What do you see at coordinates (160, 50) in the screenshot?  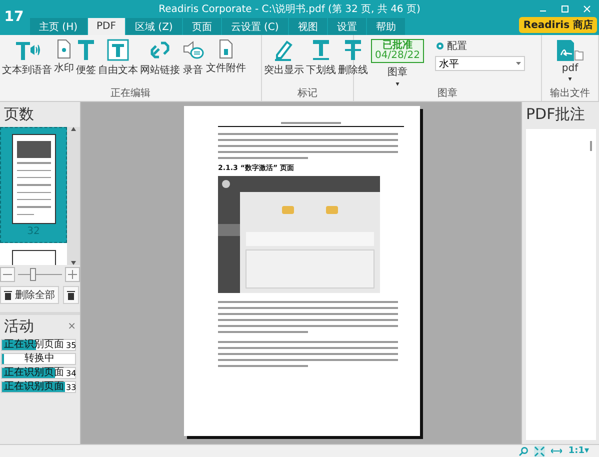 I see `link-icon` at bounding box center [160, 50].